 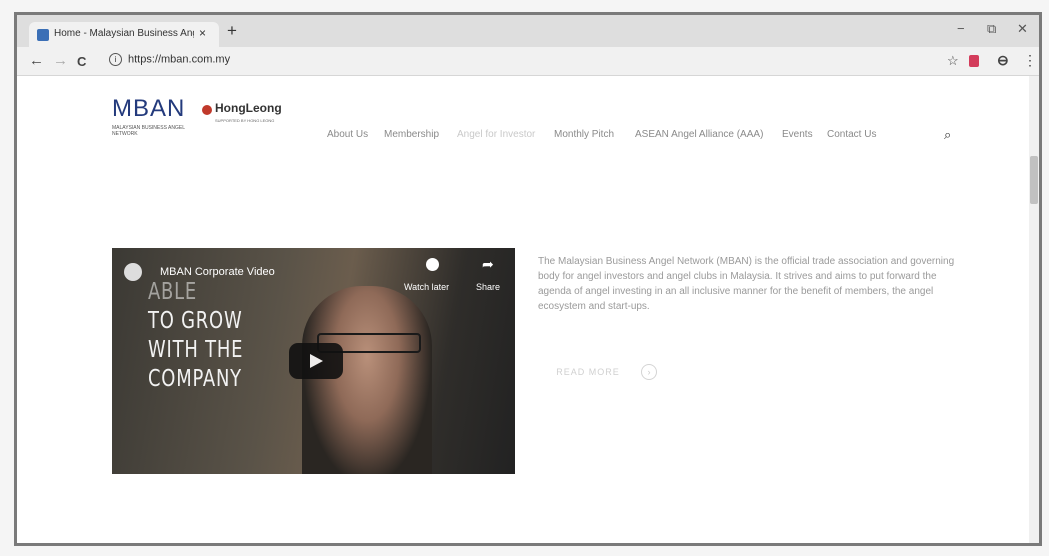 I want to click on minimize-button: −, so click(x=961, y=28).